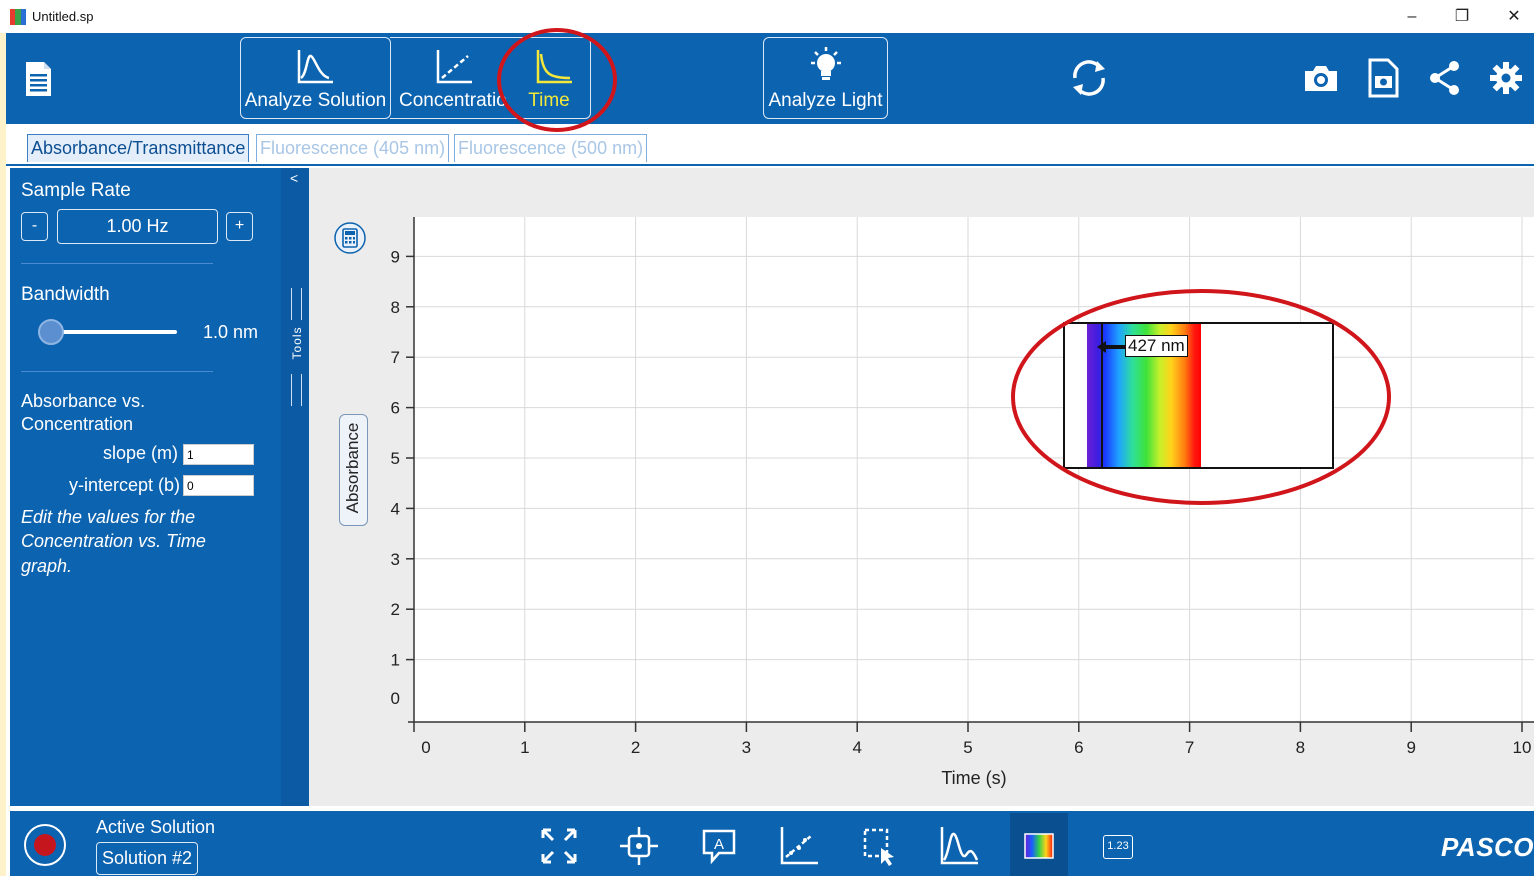  Describe the element at coordinates (549, 100) in the screenshot. I see `time-label: Time` at that location.